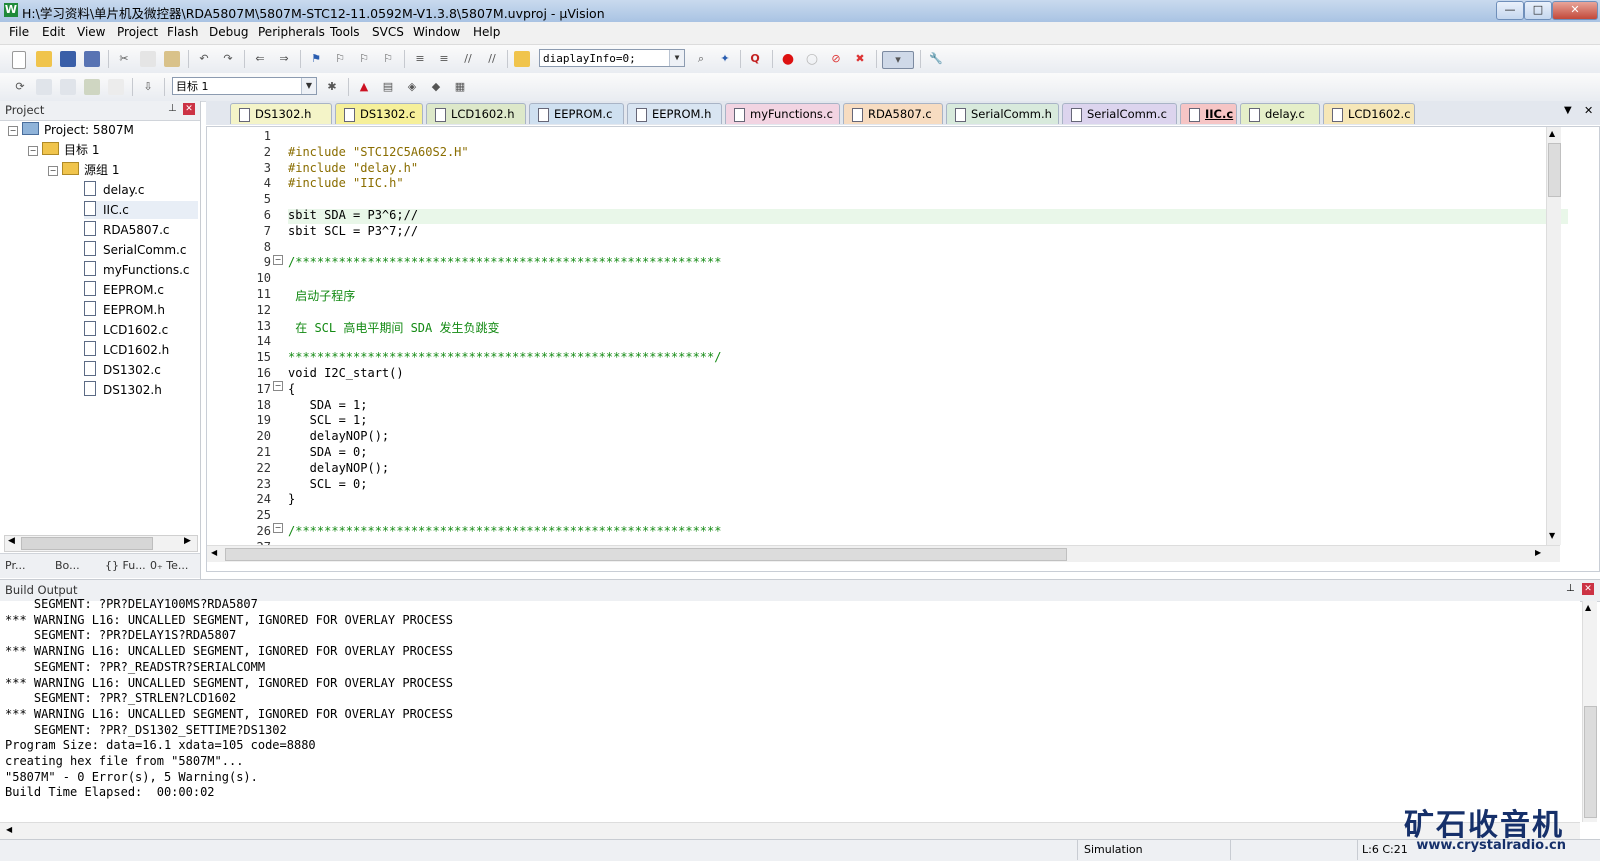  What do you see at coordinates (836, 59) in the screenshot?
I see `disable-breakpoints-icon: ⊘` at bounding box center [836, 59].